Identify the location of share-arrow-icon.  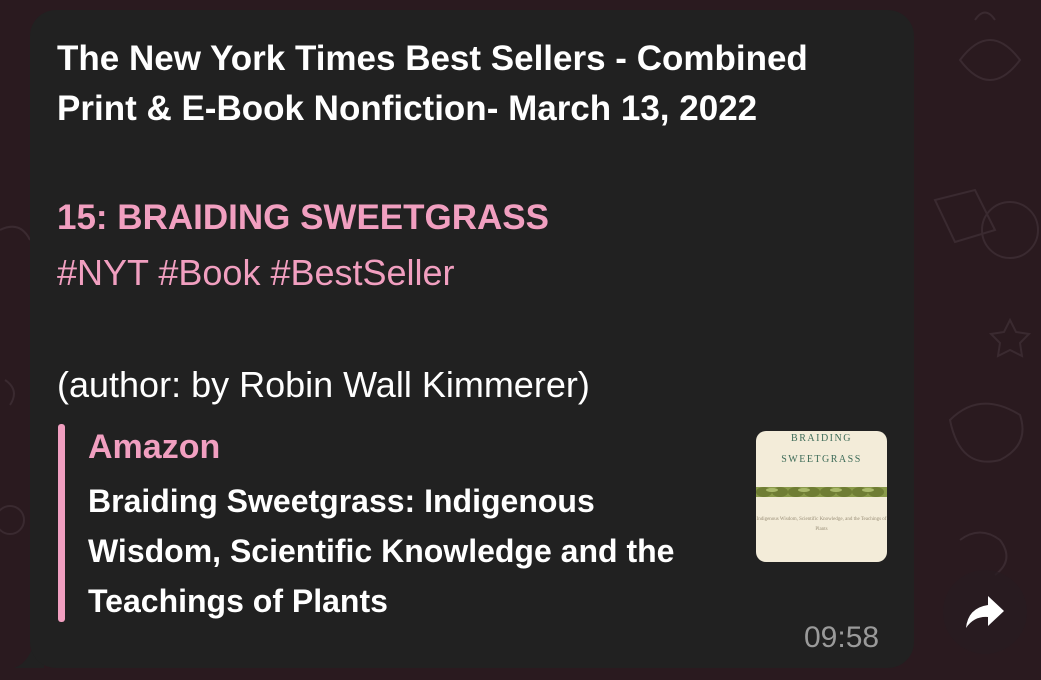
(985, 612).